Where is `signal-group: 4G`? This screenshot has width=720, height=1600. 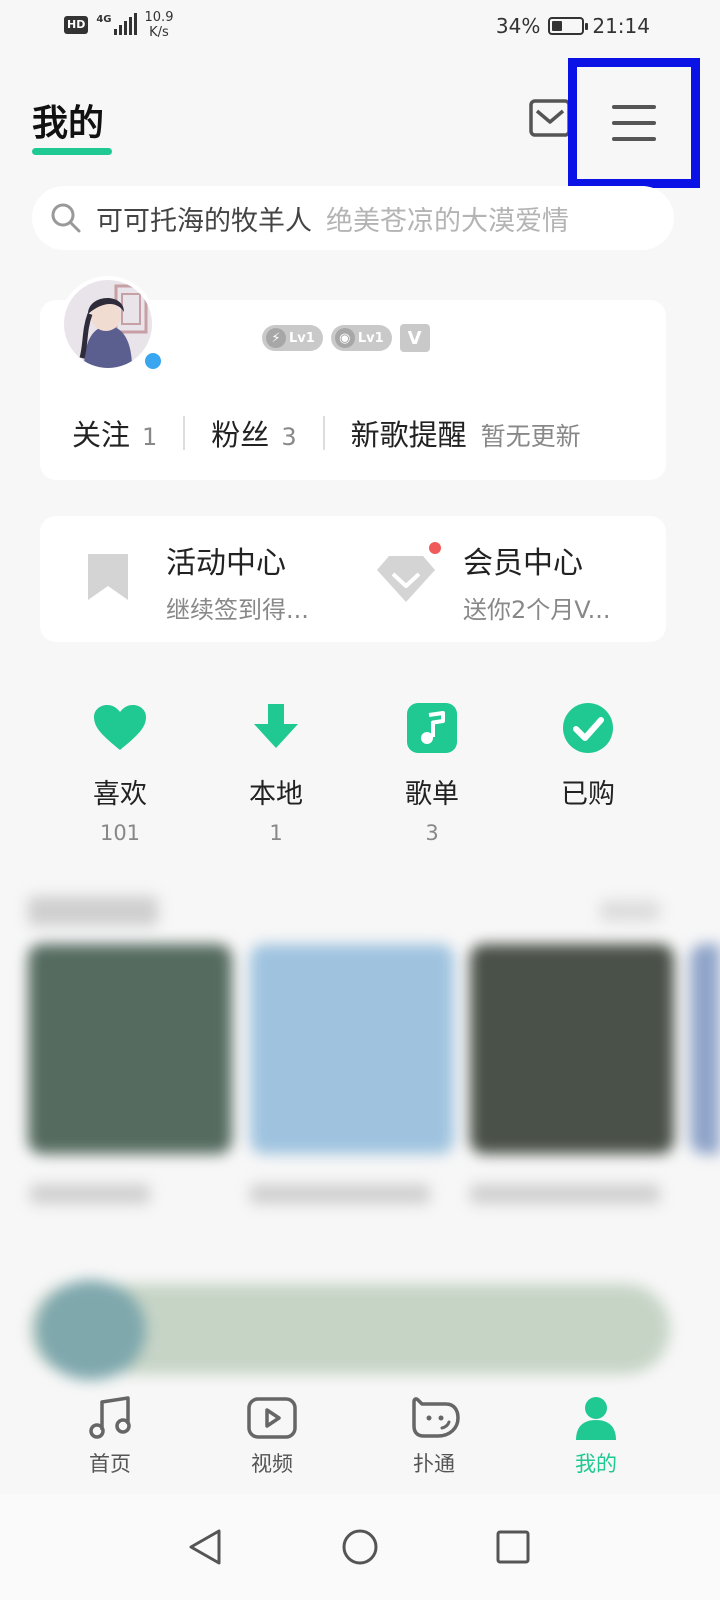
signal-group: 4G is located at coordinates (116, 24).